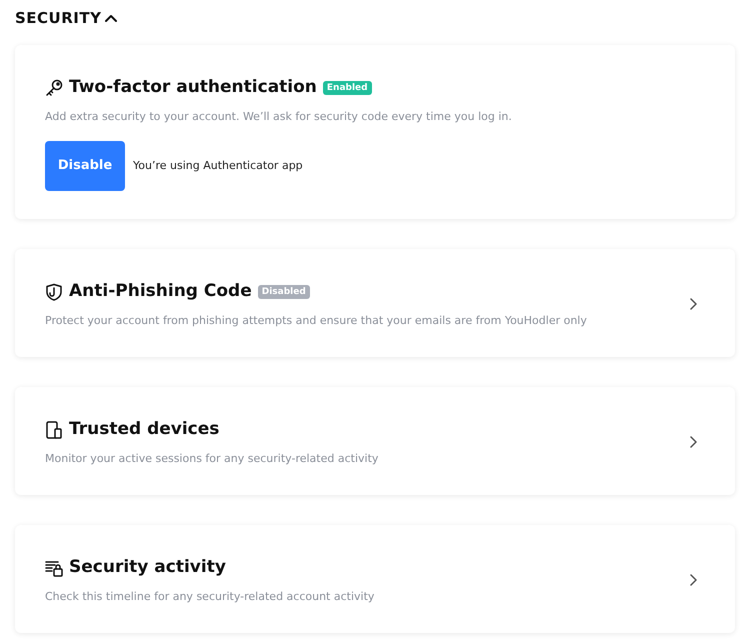 The width and height of the screenshot is (751, 643). What do you see at coordinates (212, 458) in the screenshot?
I see `card-description: Monitor your active sessions for any security-related activity` at bounding box center [212, 458].